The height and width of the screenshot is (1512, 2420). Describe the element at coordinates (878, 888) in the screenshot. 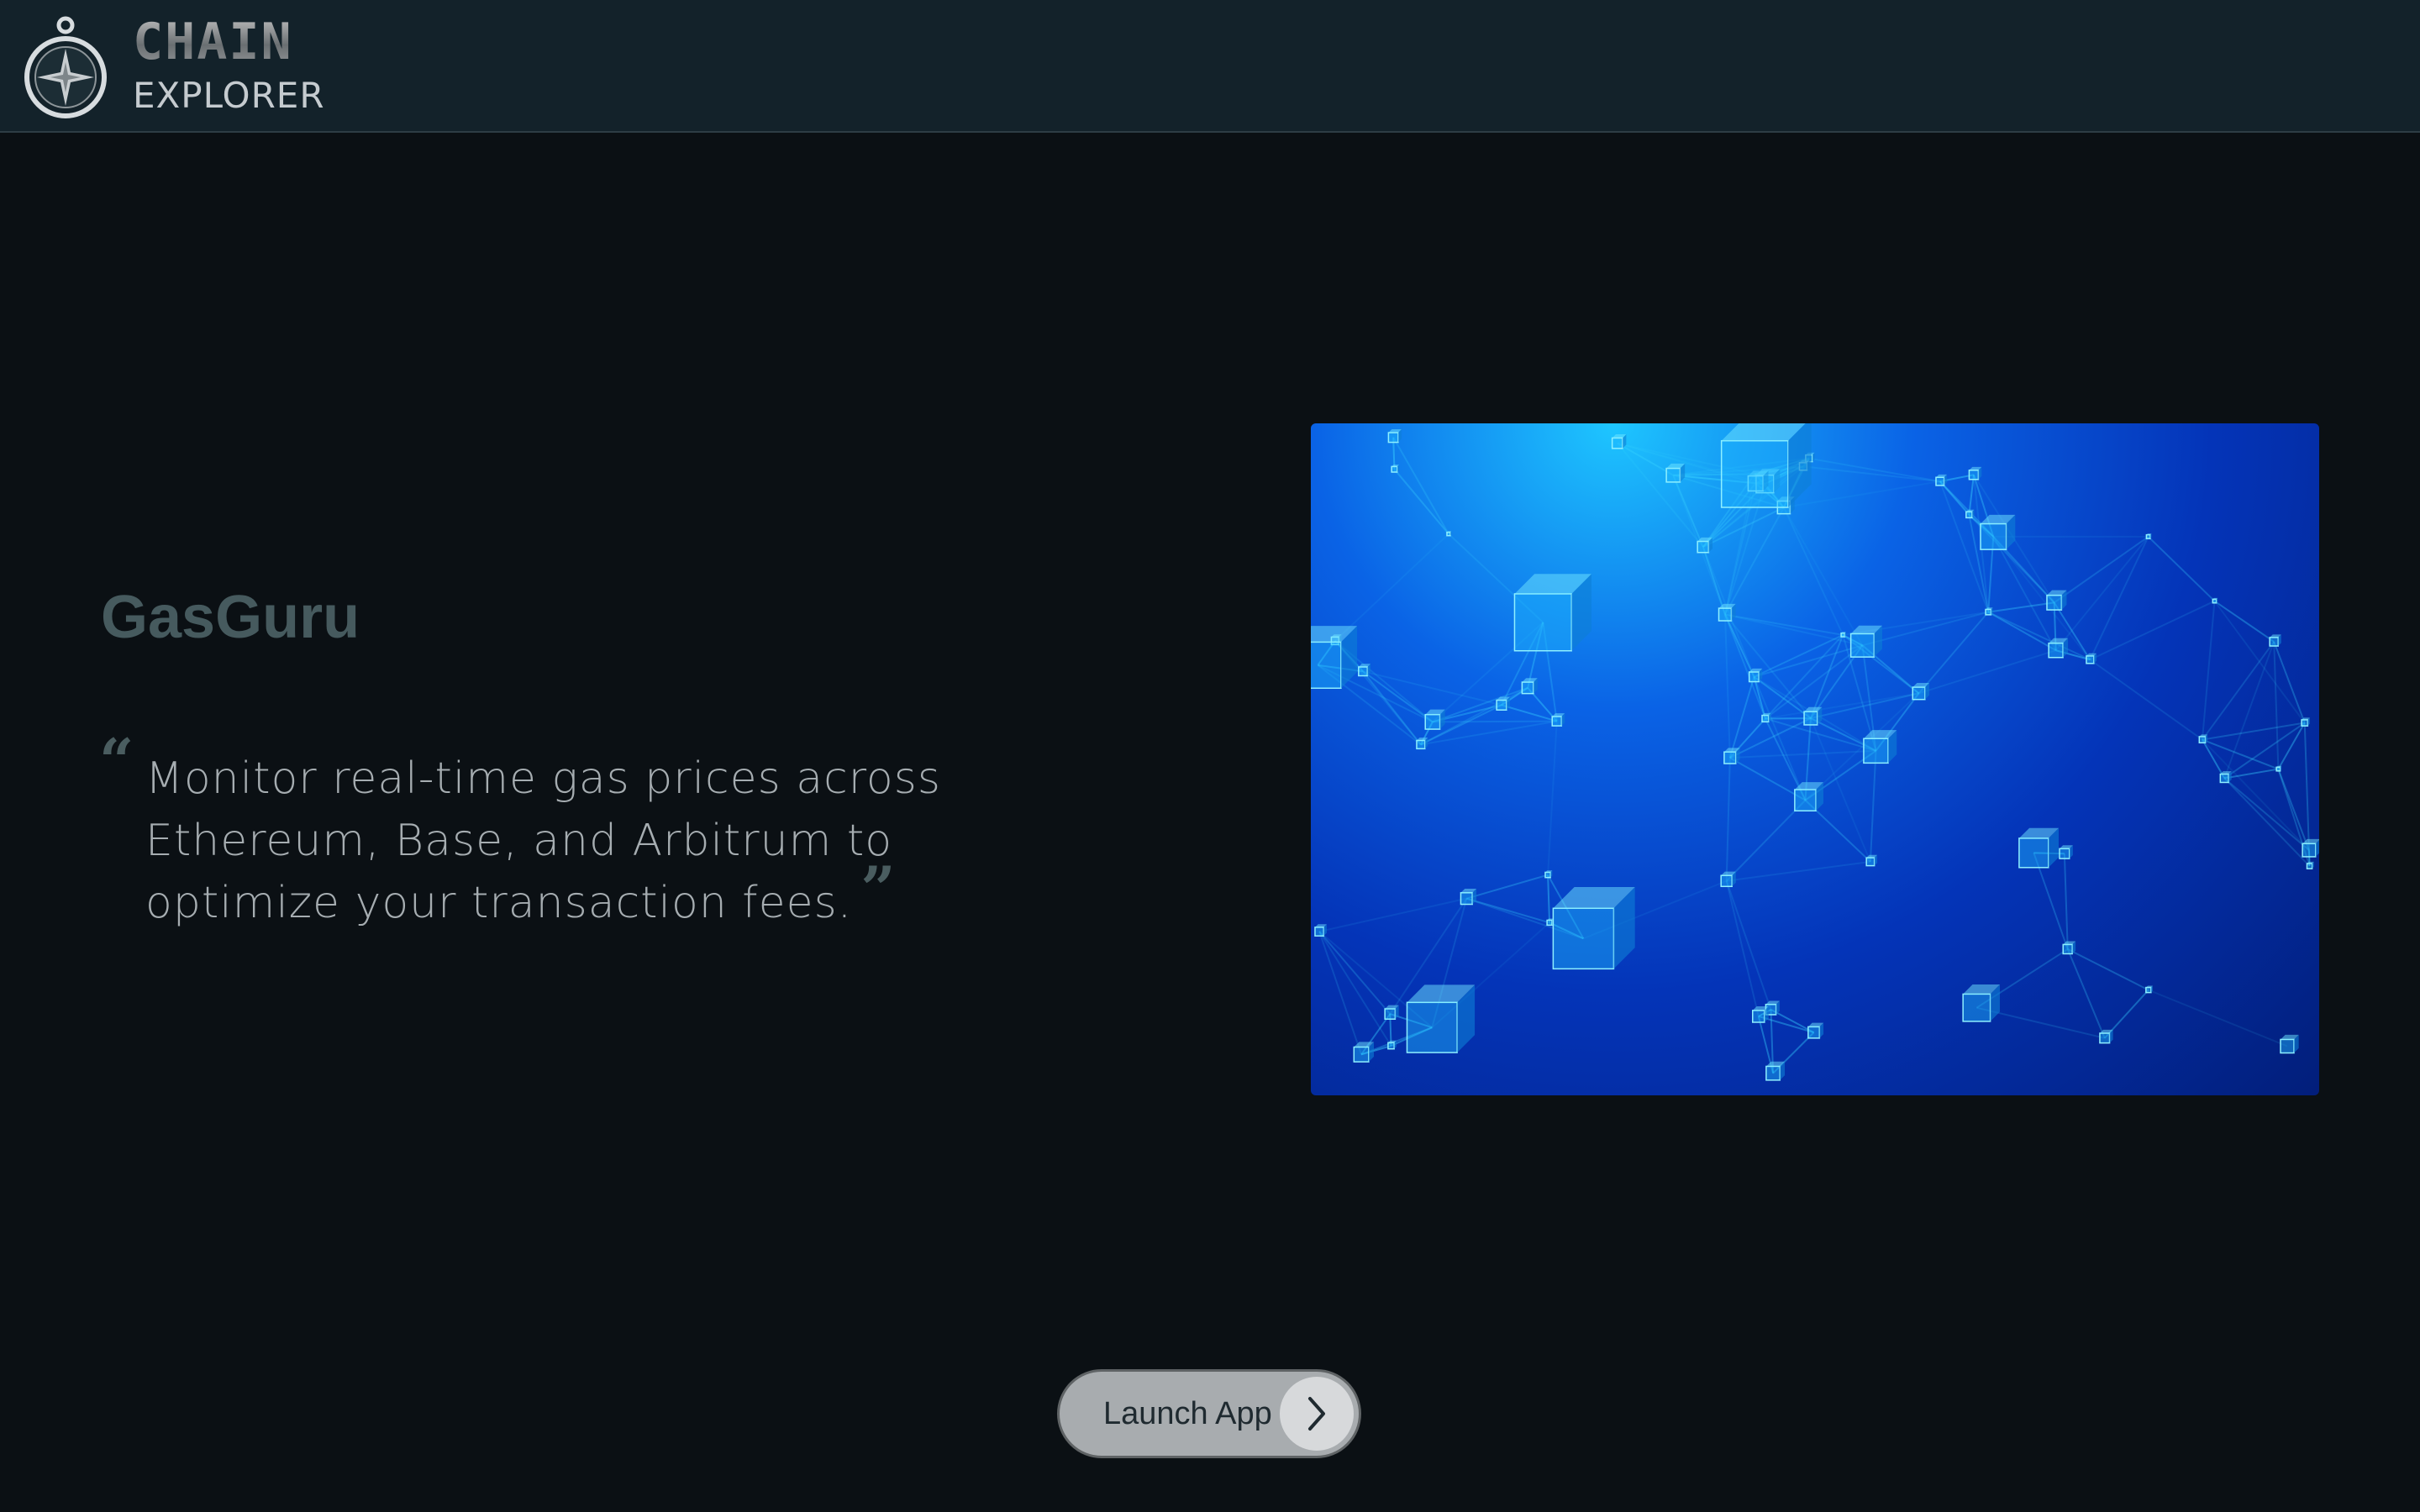

I see `close-quote-icon: ”` at that location.